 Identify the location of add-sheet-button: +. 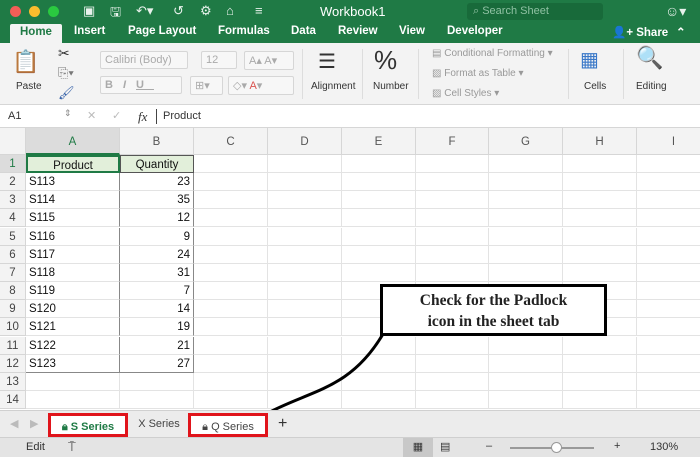
(282, 424).